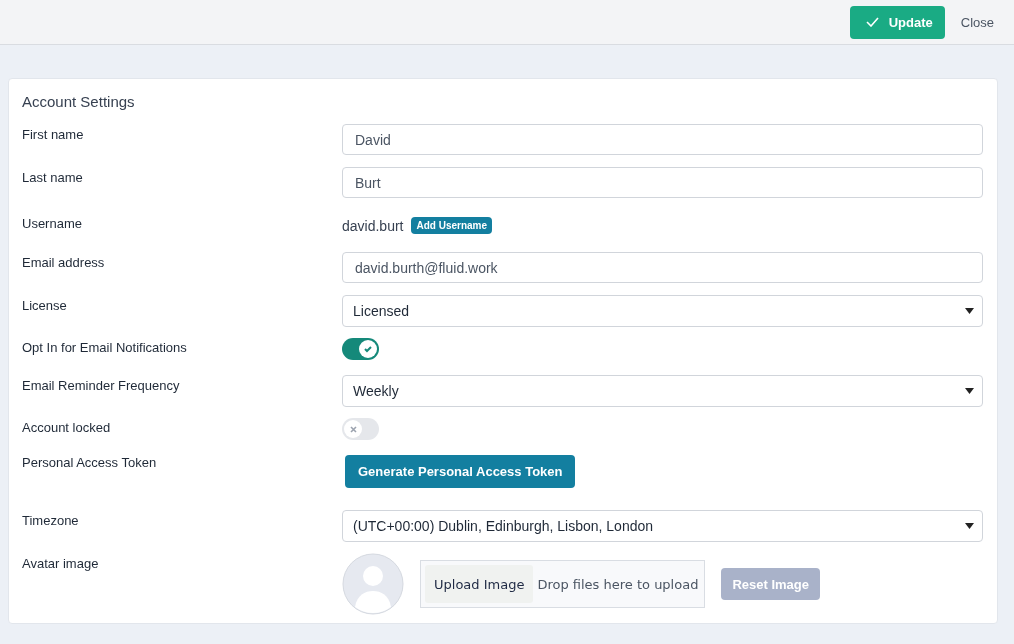 The image size is (1014, 644). Describe the element at coordinates (977, 22) in the screenshot. I see `close-button: Close` at that location.